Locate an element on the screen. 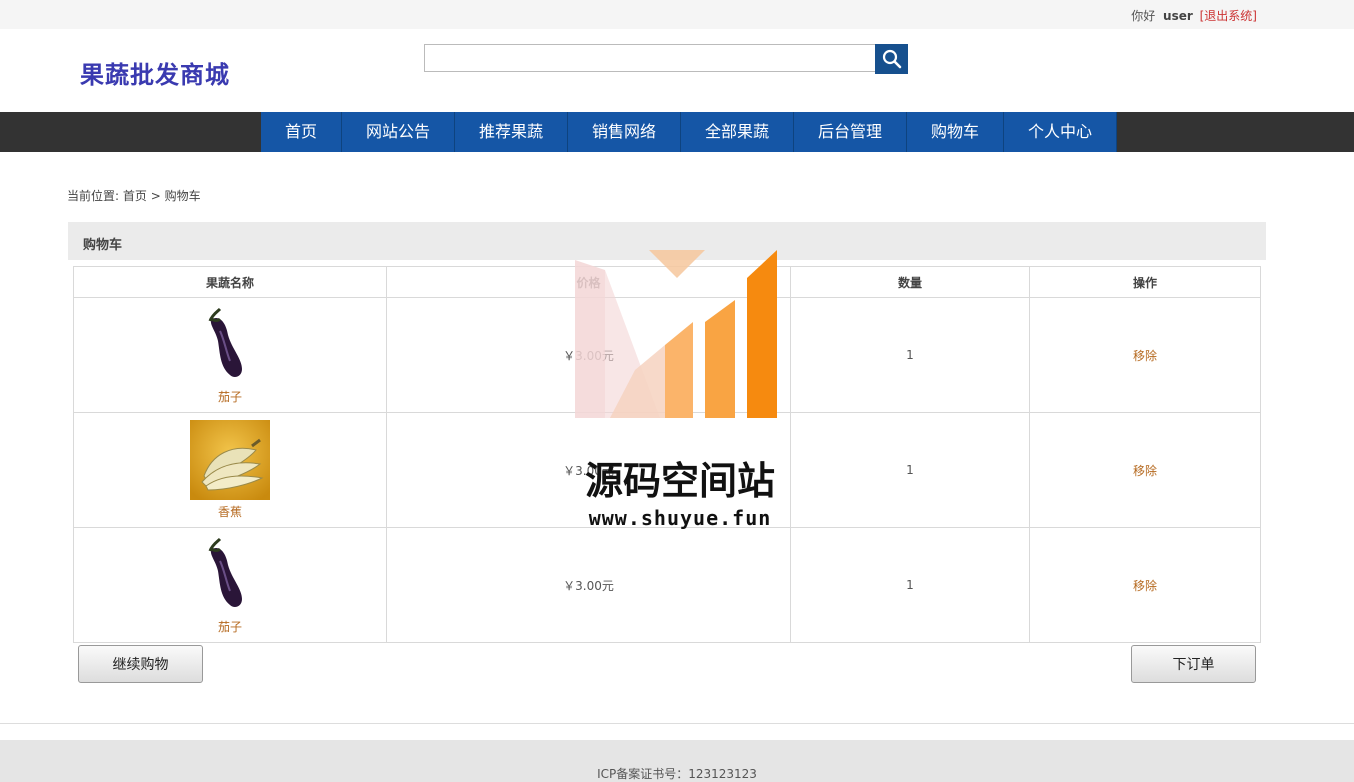 The image size is (1354, 782). nav-item-notice: 网站公告 is located at coordinates (398, 132).